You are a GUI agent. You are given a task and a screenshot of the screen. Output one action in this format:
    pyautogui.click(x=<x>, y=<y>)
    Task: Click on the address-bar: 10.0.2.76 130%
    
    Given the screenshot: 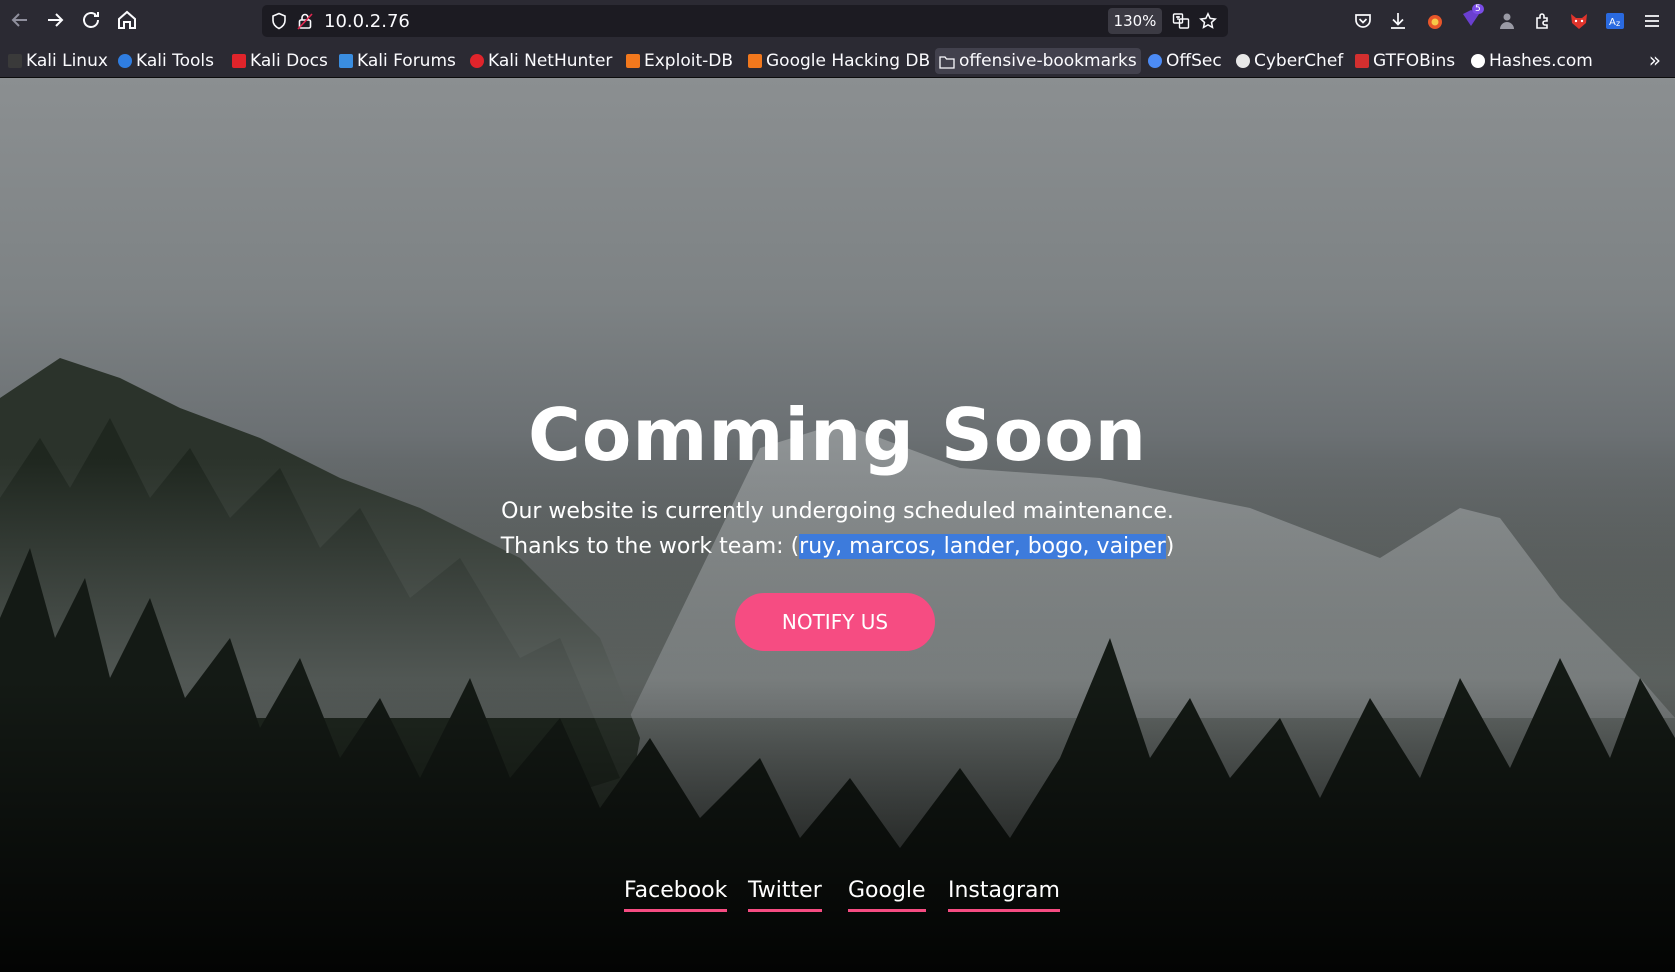 What is the action you would take?
    pyautogui.click(x=745, y=21)
    